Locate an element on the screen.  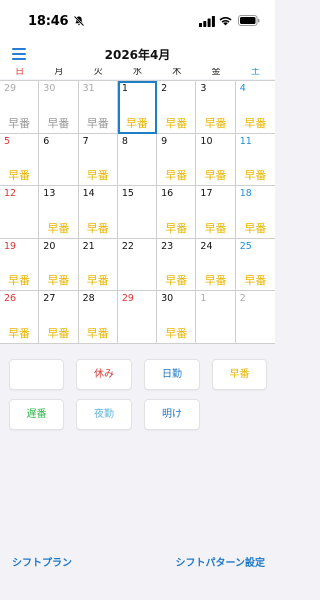
calendar-day-cell: 3 早番 is located at coordinates (216, 107).